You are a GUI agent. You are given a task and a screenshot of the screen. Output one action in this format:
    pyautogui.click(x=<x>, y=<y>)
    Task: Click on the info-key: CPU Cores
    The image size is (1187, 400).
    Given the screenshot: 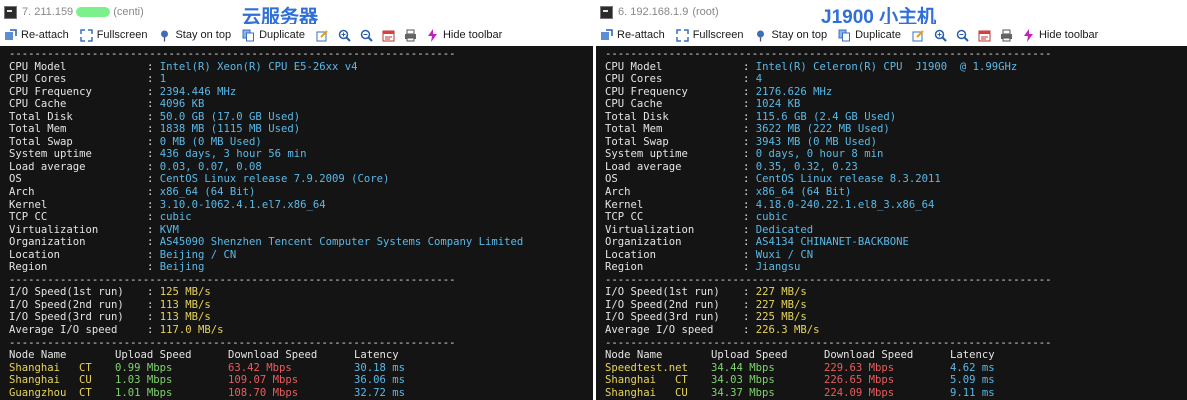 What is the action you would take?
    pyautogui.click(x=38, y=79)
    